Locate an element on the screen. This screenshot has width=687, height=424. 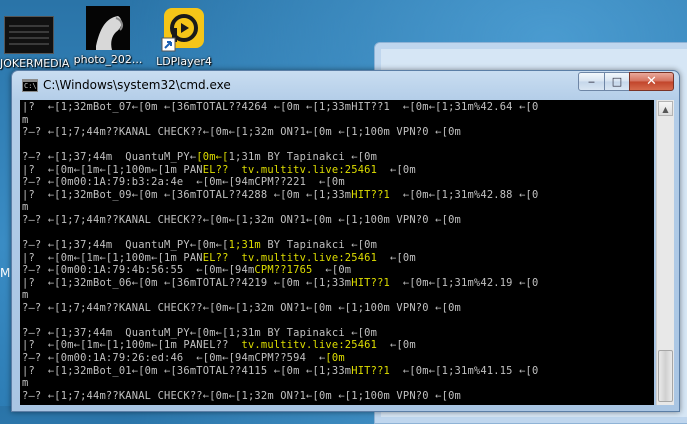
desktop-icon-ldplayer: LDPlayer4 is located at coordinates (184, 37).